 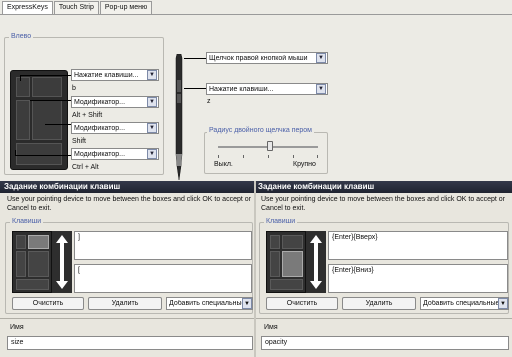 I want to click on tab-popup-menu: Pop-up меню, so click(x=126, y=7).